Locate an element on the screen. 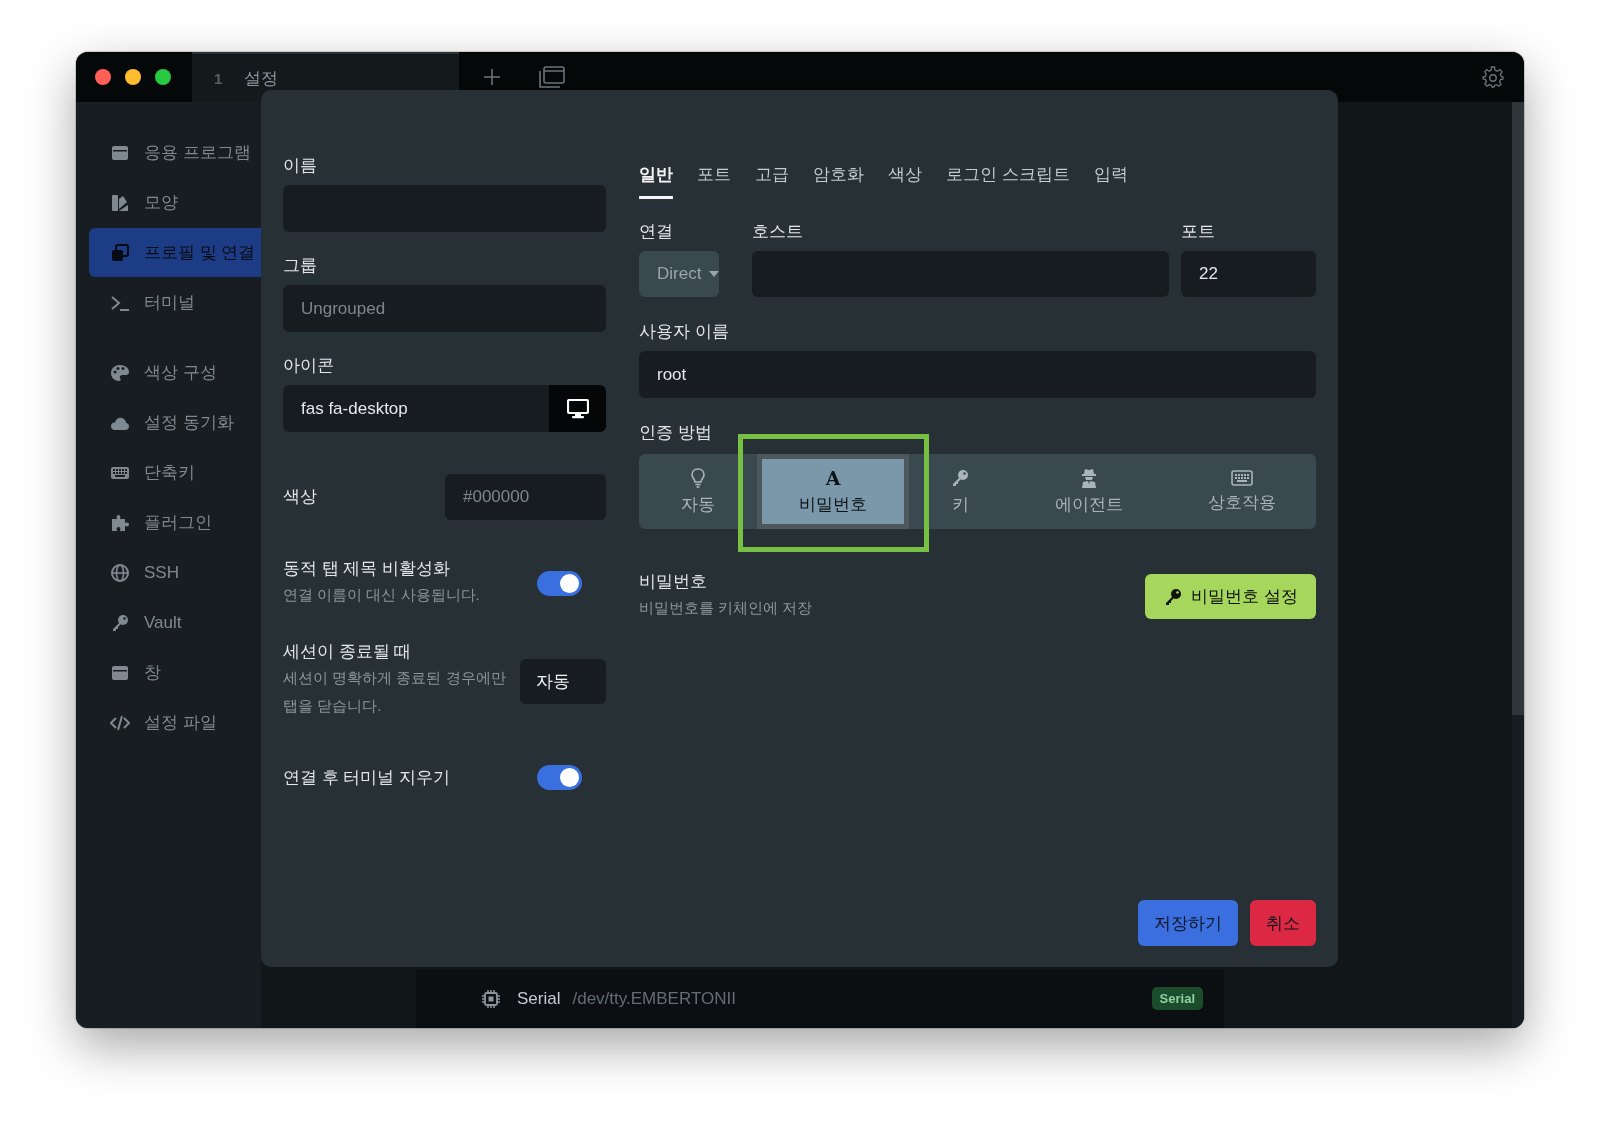  sidebar-item: 응용 프로그램 is located at coordinates (175, 152).